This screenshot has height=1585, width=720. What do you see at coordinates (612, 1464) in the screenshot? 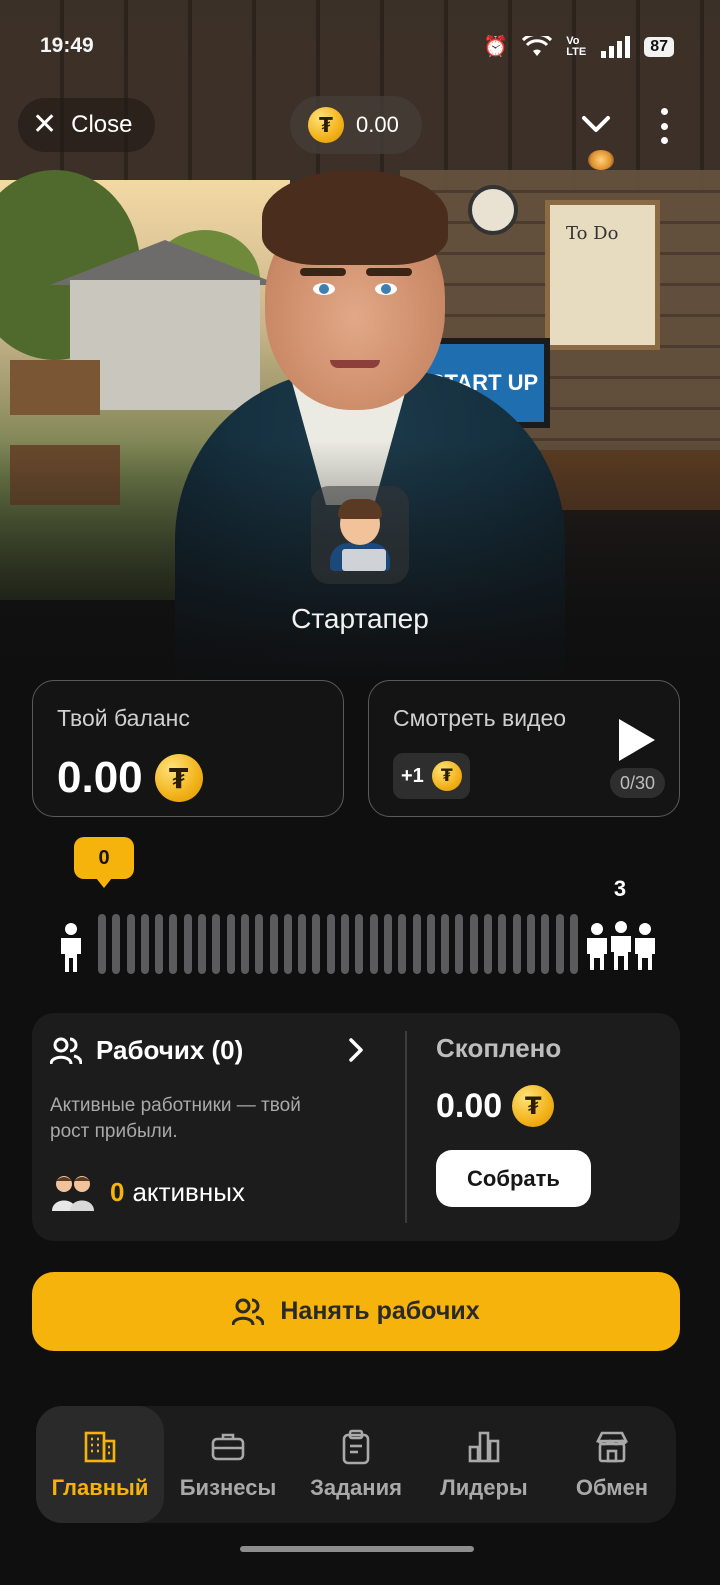
I see `nav-item-exchange: Обмен` at bounding box center [612, 1464].